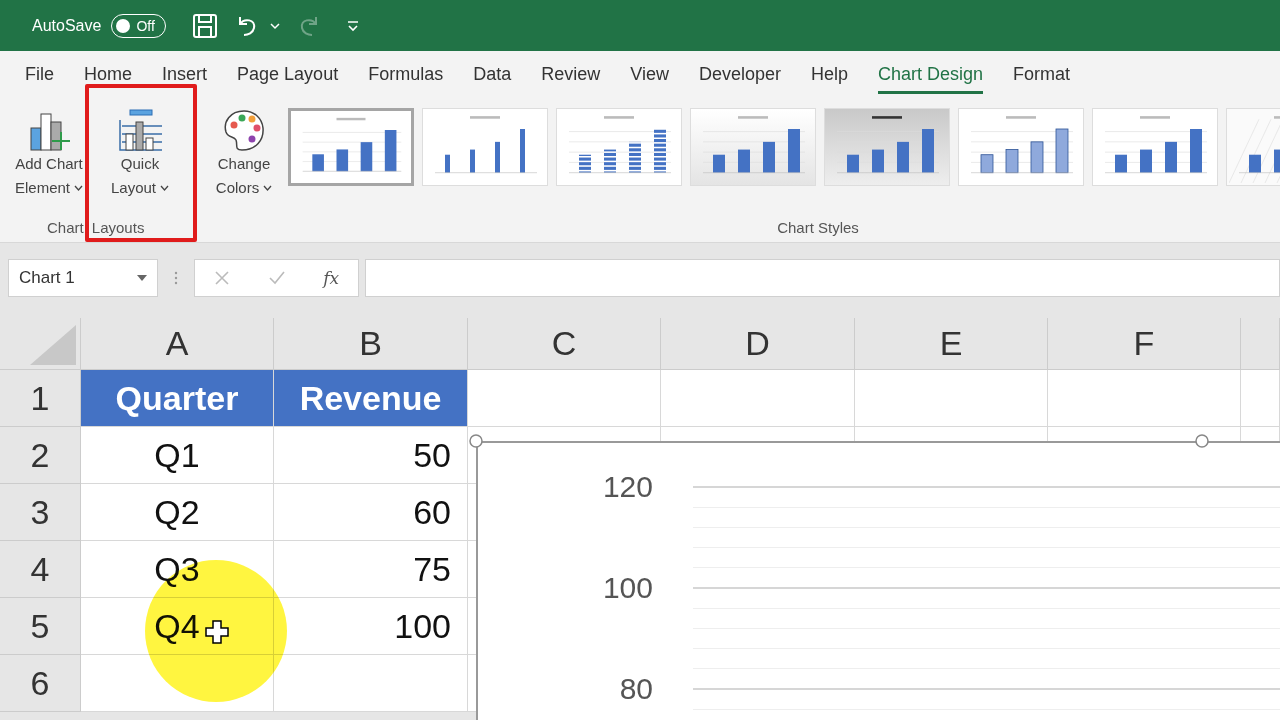 This screenshot has height=720, width=1280. I want to click on table-cell: 60, so click(371, 512).